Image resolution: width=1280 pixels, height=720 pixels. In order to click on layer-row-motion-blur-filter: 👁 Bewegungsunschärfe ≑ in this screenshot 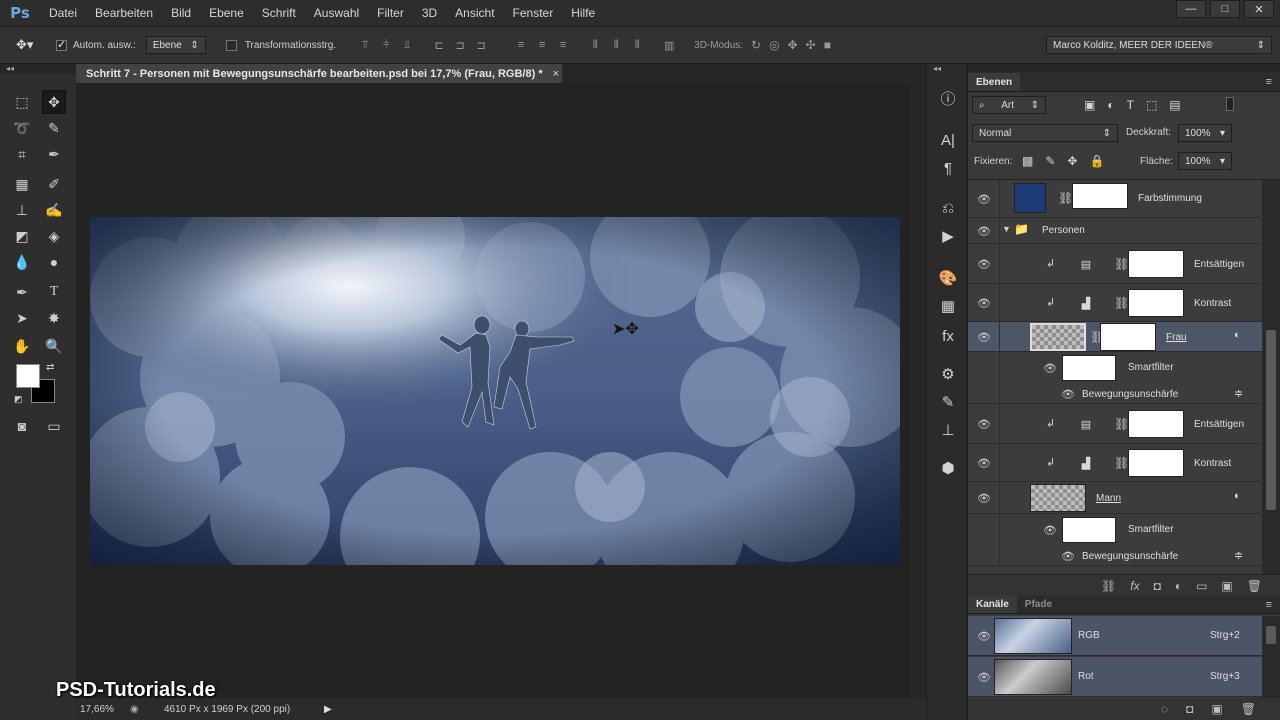, I will do `click(1115, 556)`.